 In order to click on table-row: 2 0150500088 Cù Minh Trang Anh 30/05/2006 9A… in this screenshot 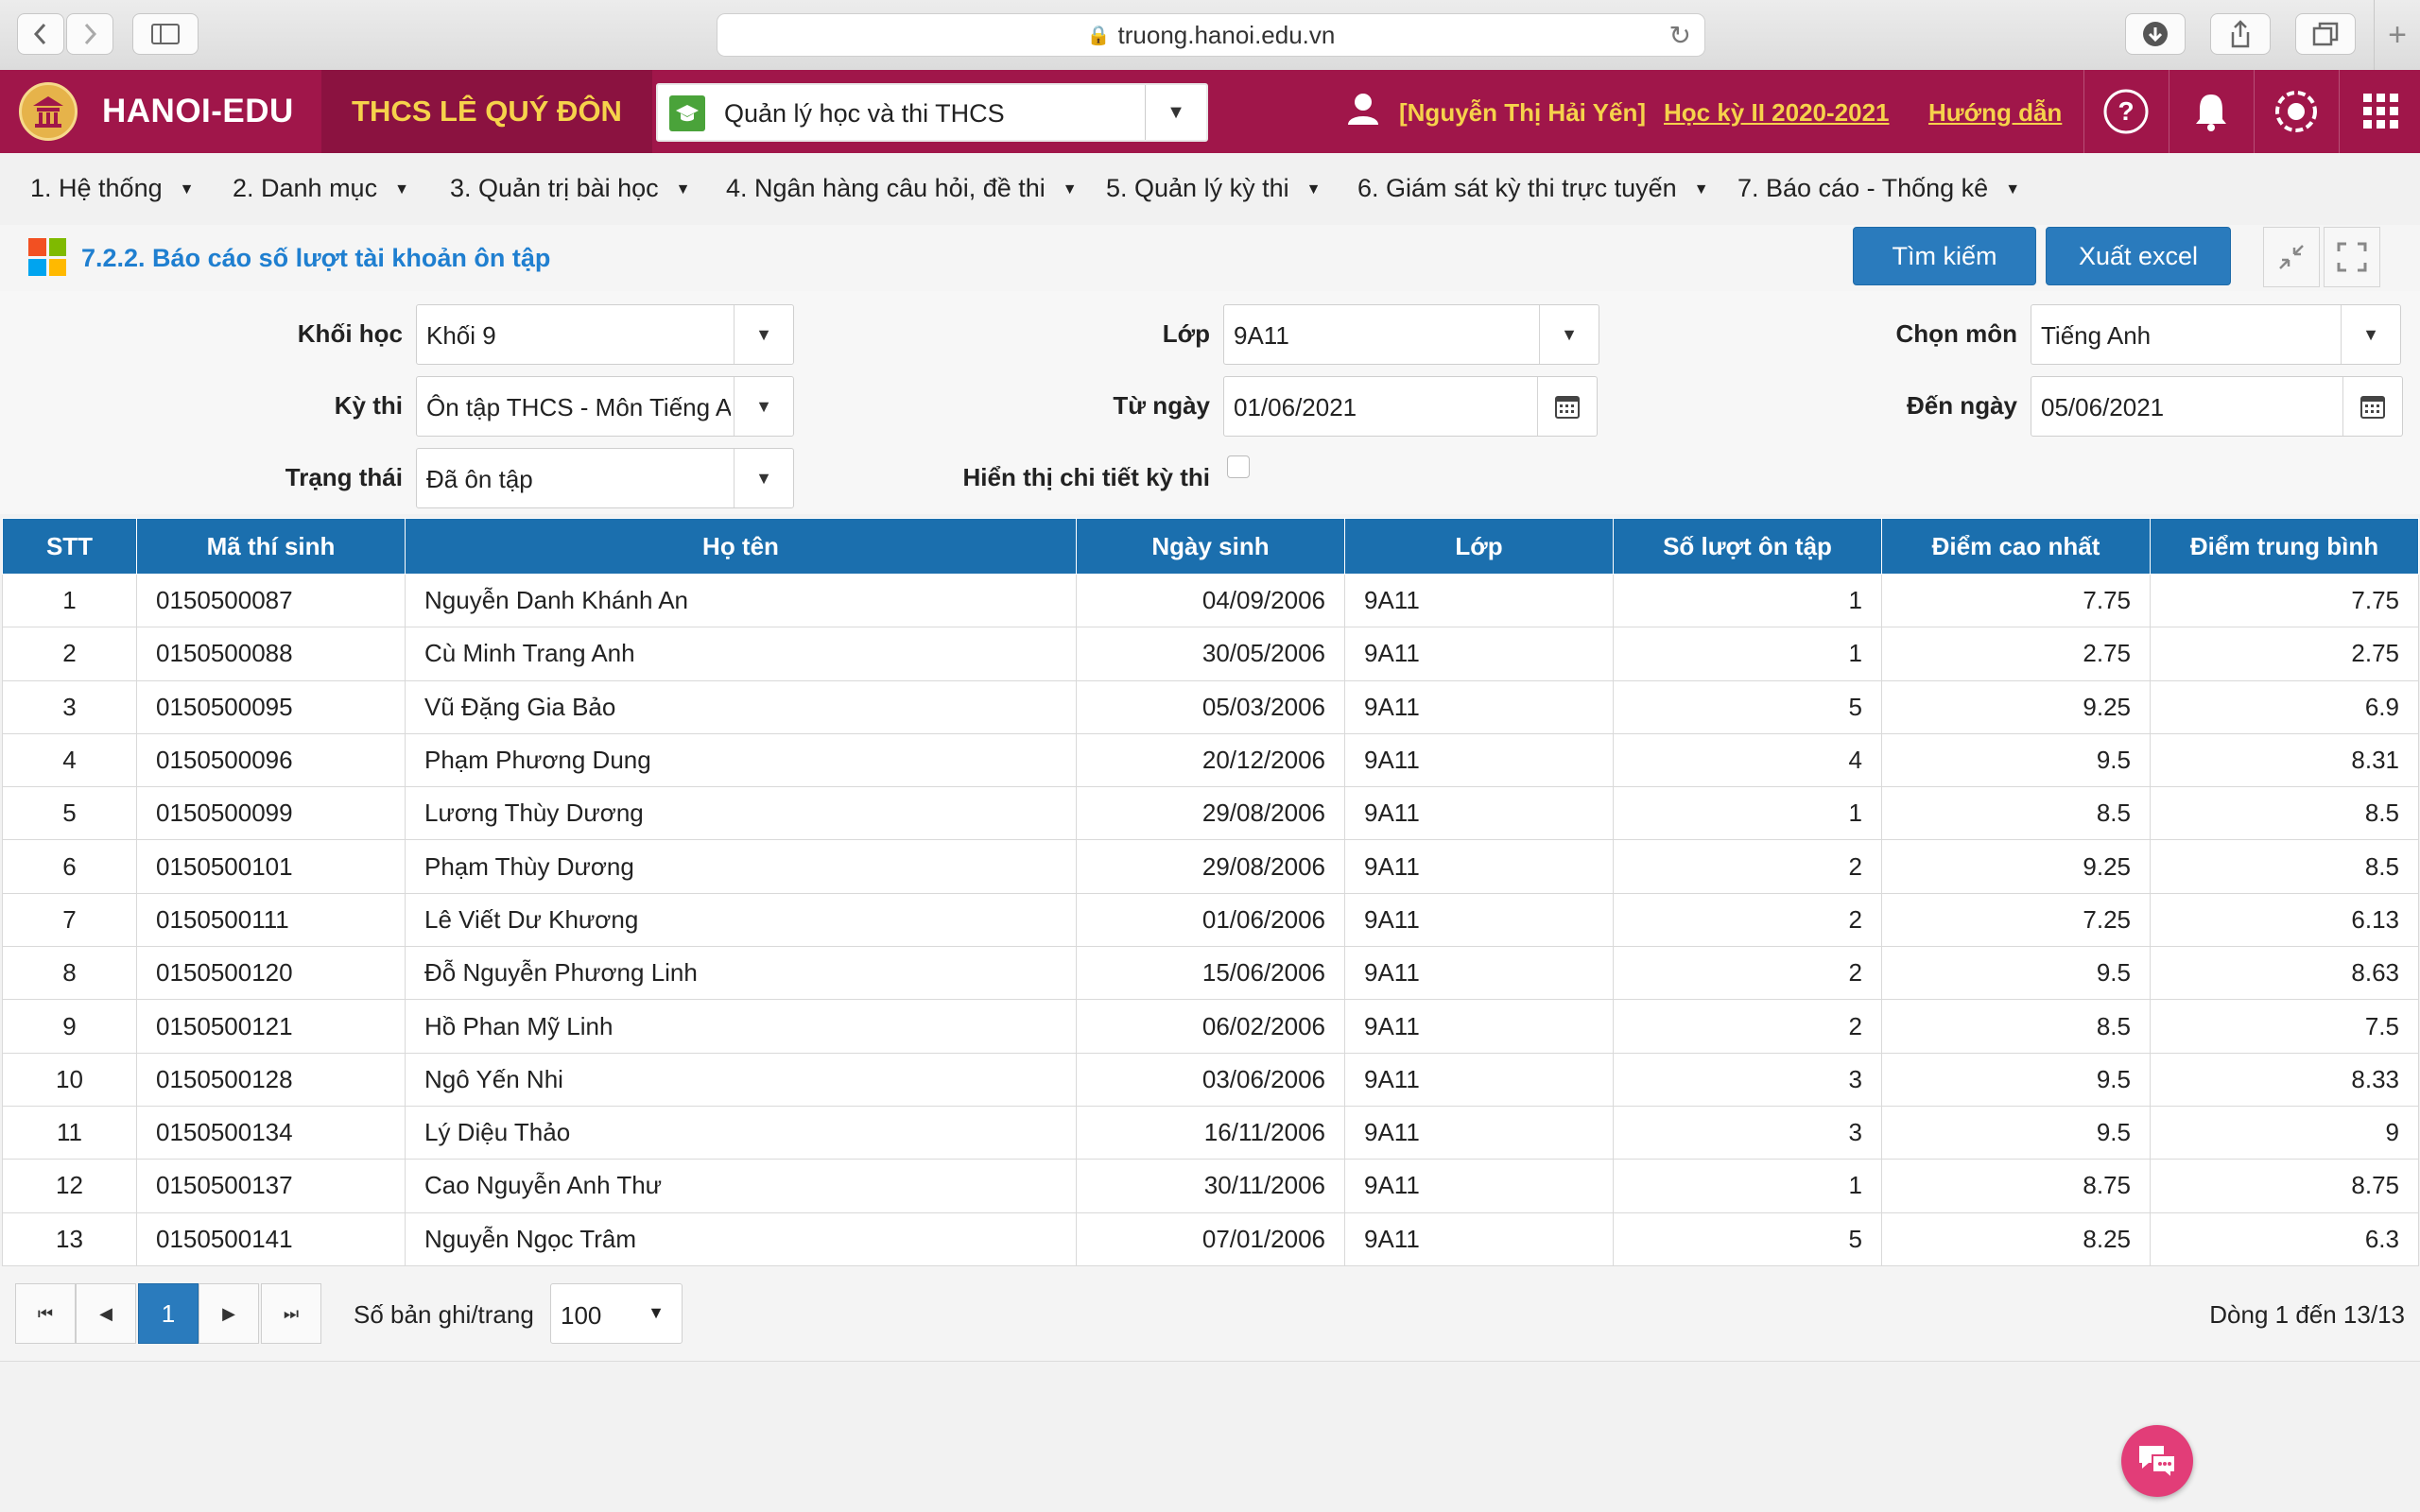, I will do `click(1210, 654)`.